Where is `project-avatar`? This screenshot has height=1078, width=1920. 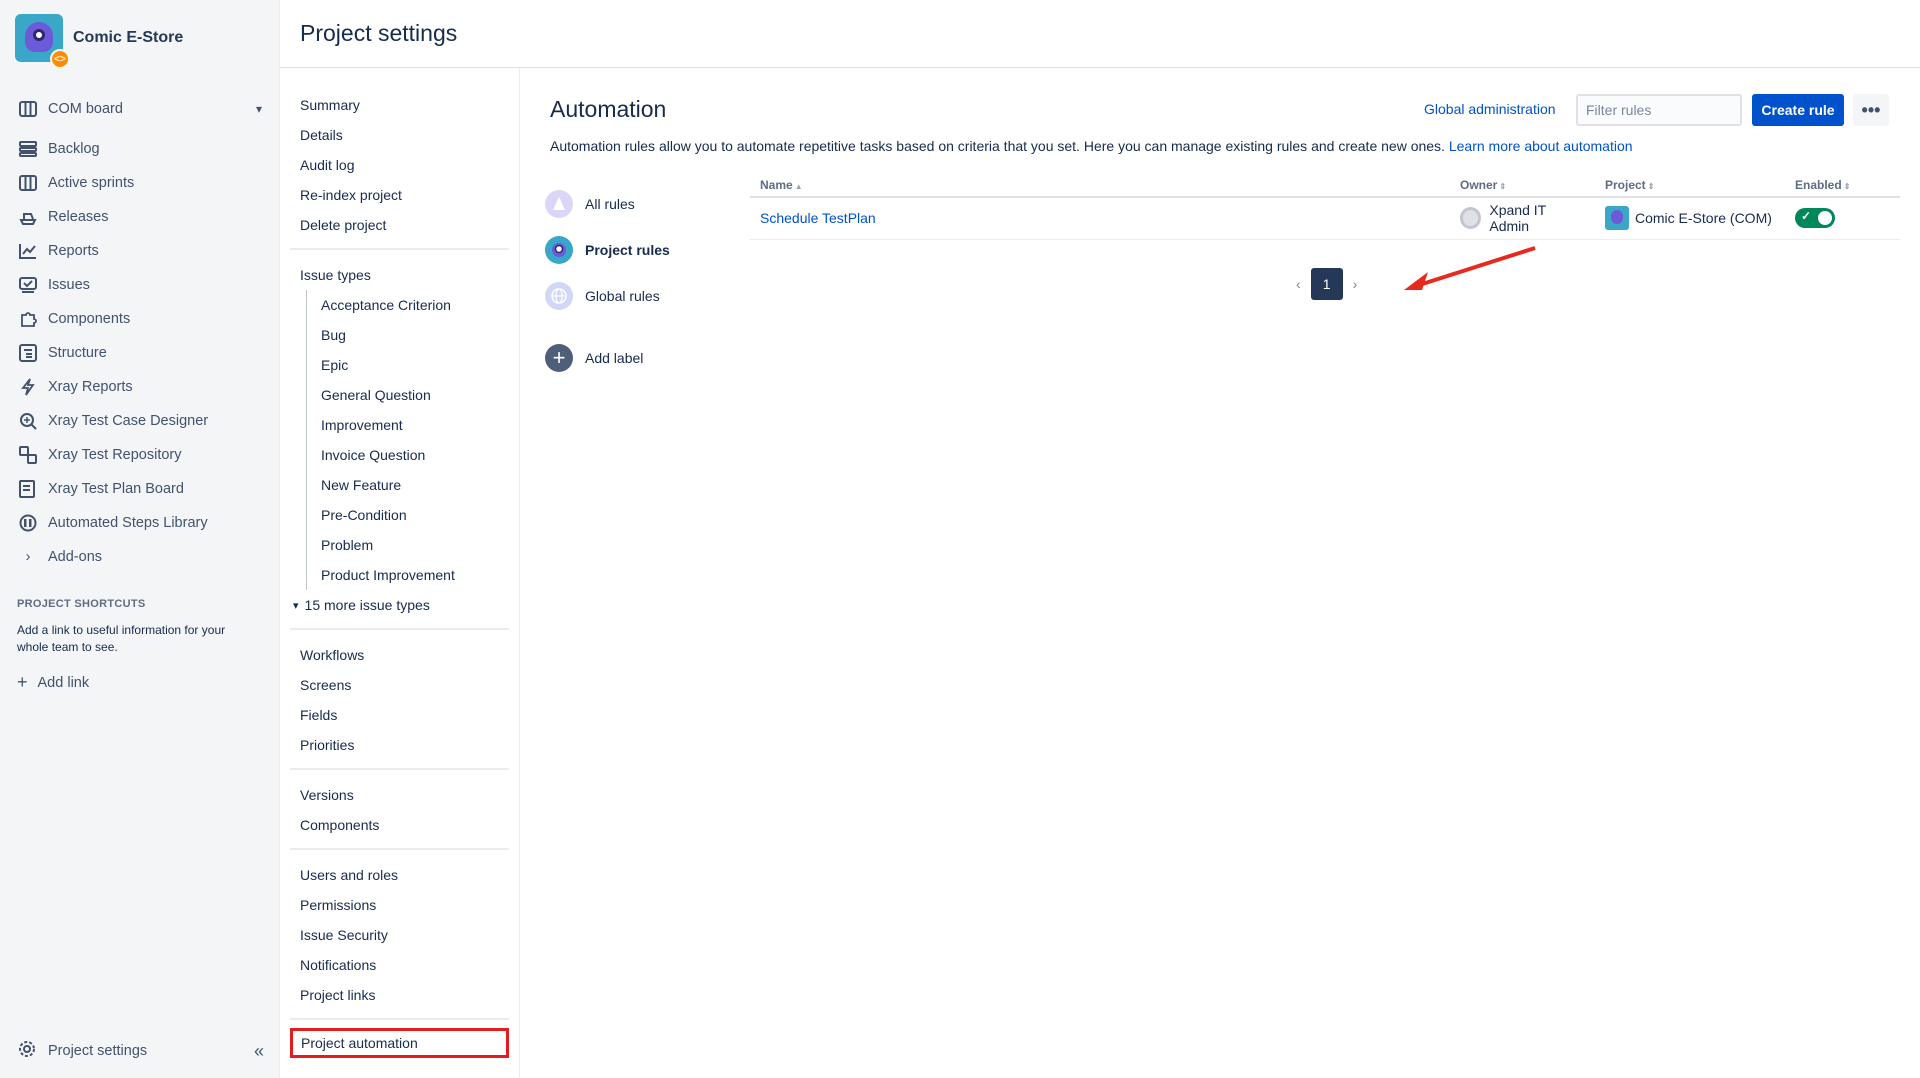
project-avatar is located at coordinates (1617, 218).